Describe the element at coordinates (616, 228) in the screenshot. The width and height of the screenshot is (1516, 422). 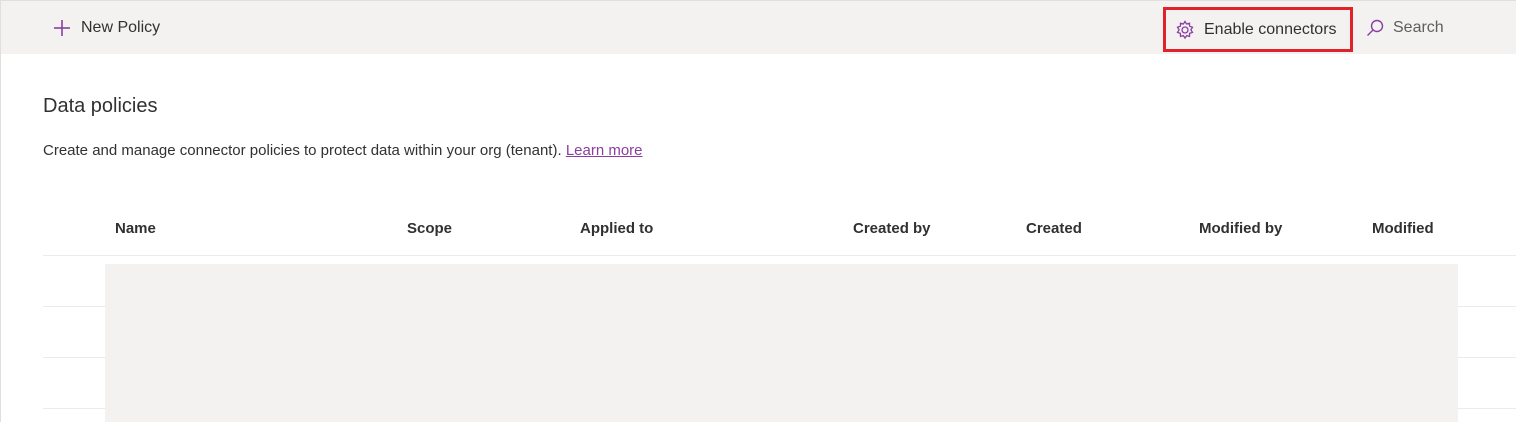
I see `column-header-applied-to: Applied to` at that location.